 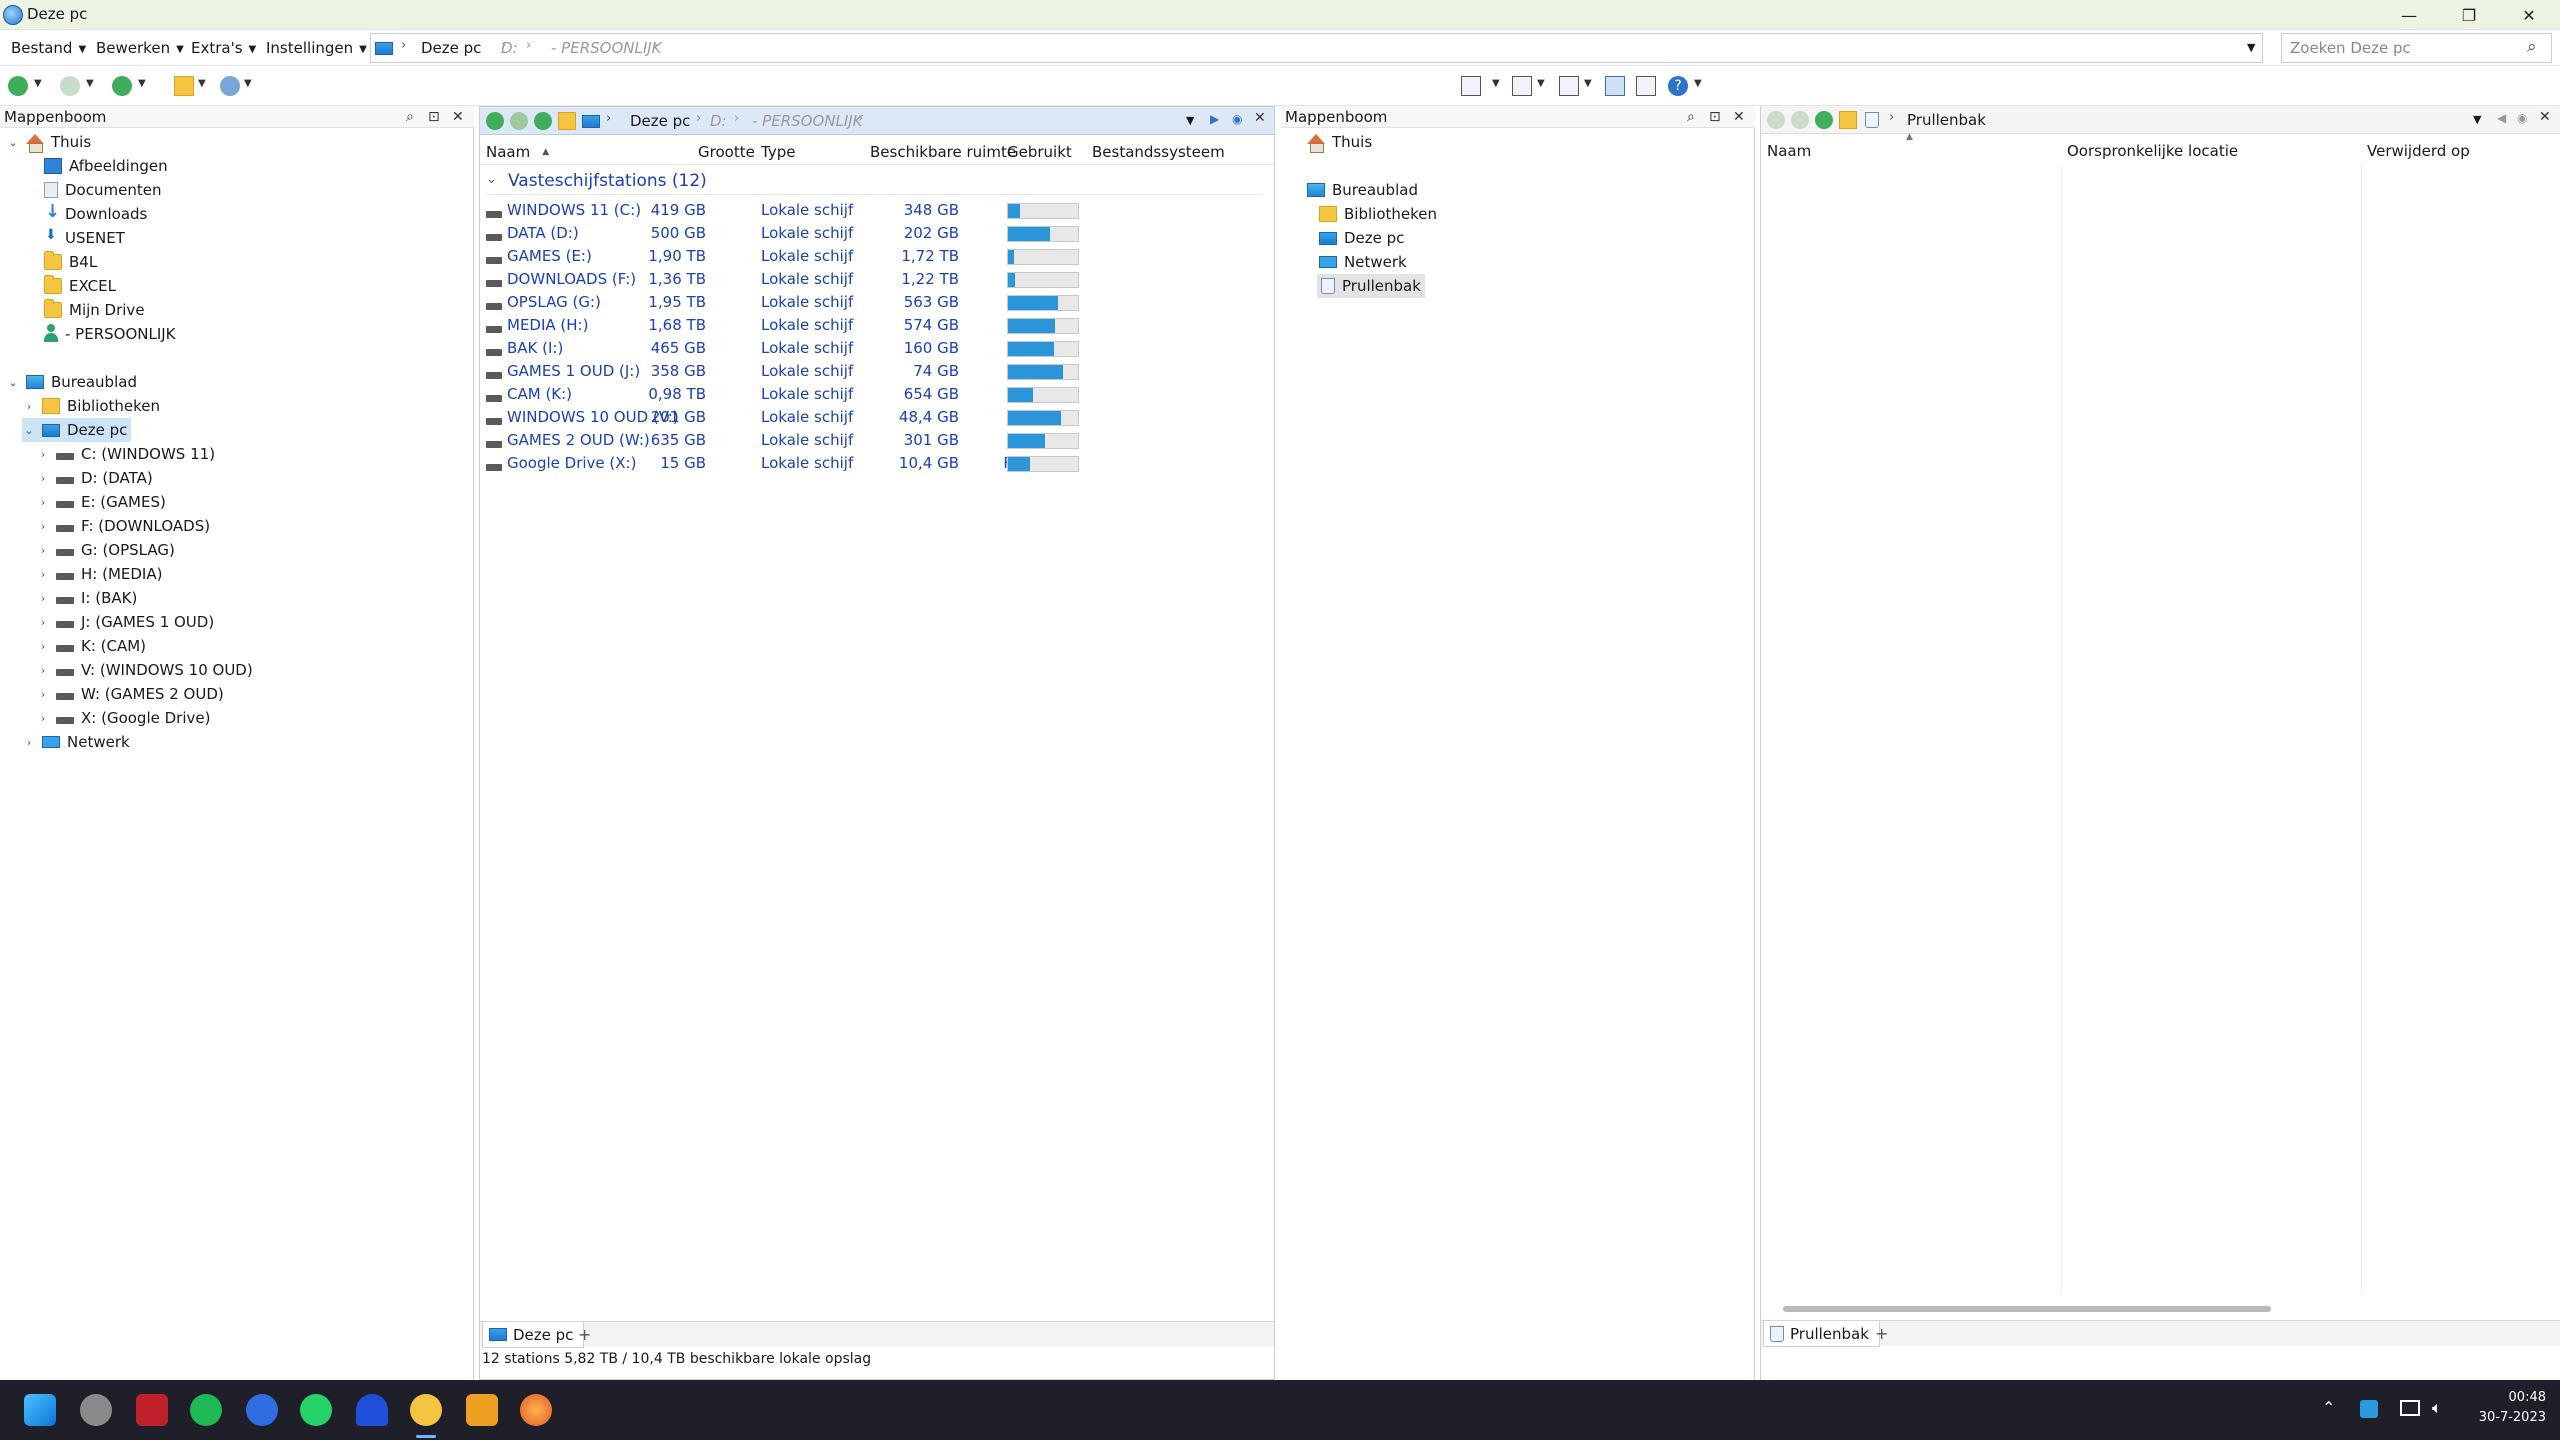 I want to click on drive-row: CAM (K:)0,98 TBLokale schijf654 GBNTFS, so click(x=872, y=394).